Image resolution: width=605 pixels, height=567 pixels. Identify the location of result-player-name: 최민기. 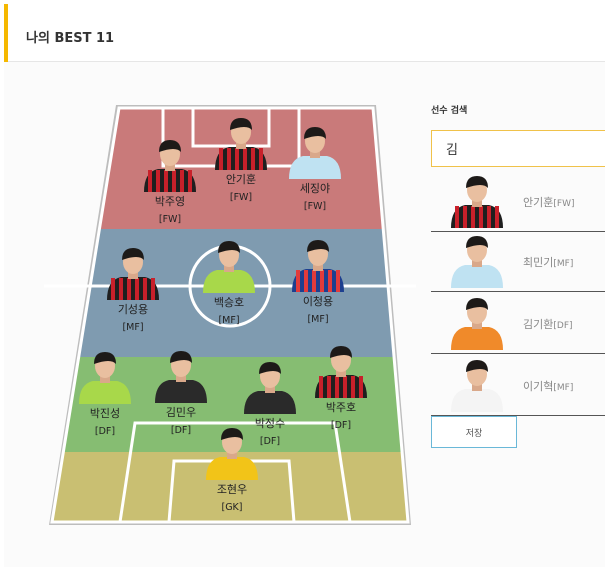
(538, 262).